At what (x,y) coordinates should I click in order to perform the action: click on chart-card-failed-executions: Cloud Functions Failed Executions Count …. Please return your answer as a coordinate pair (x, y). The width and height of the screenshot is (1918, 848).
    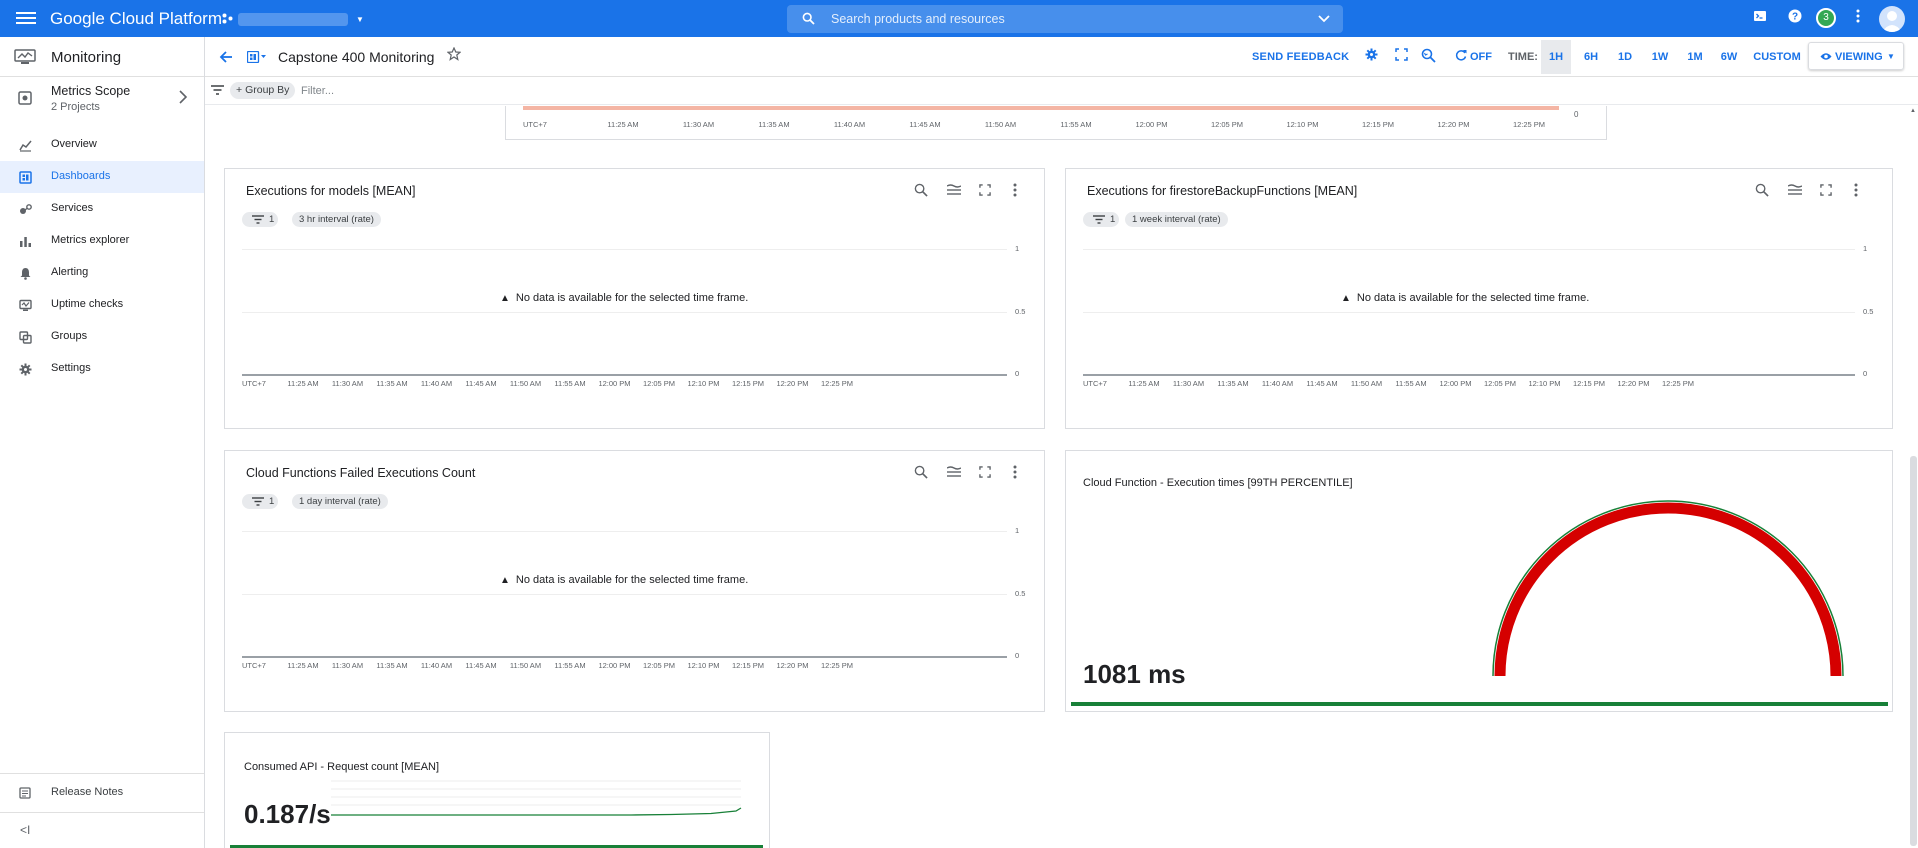
    Looking at the image, I should click on (634, 581).